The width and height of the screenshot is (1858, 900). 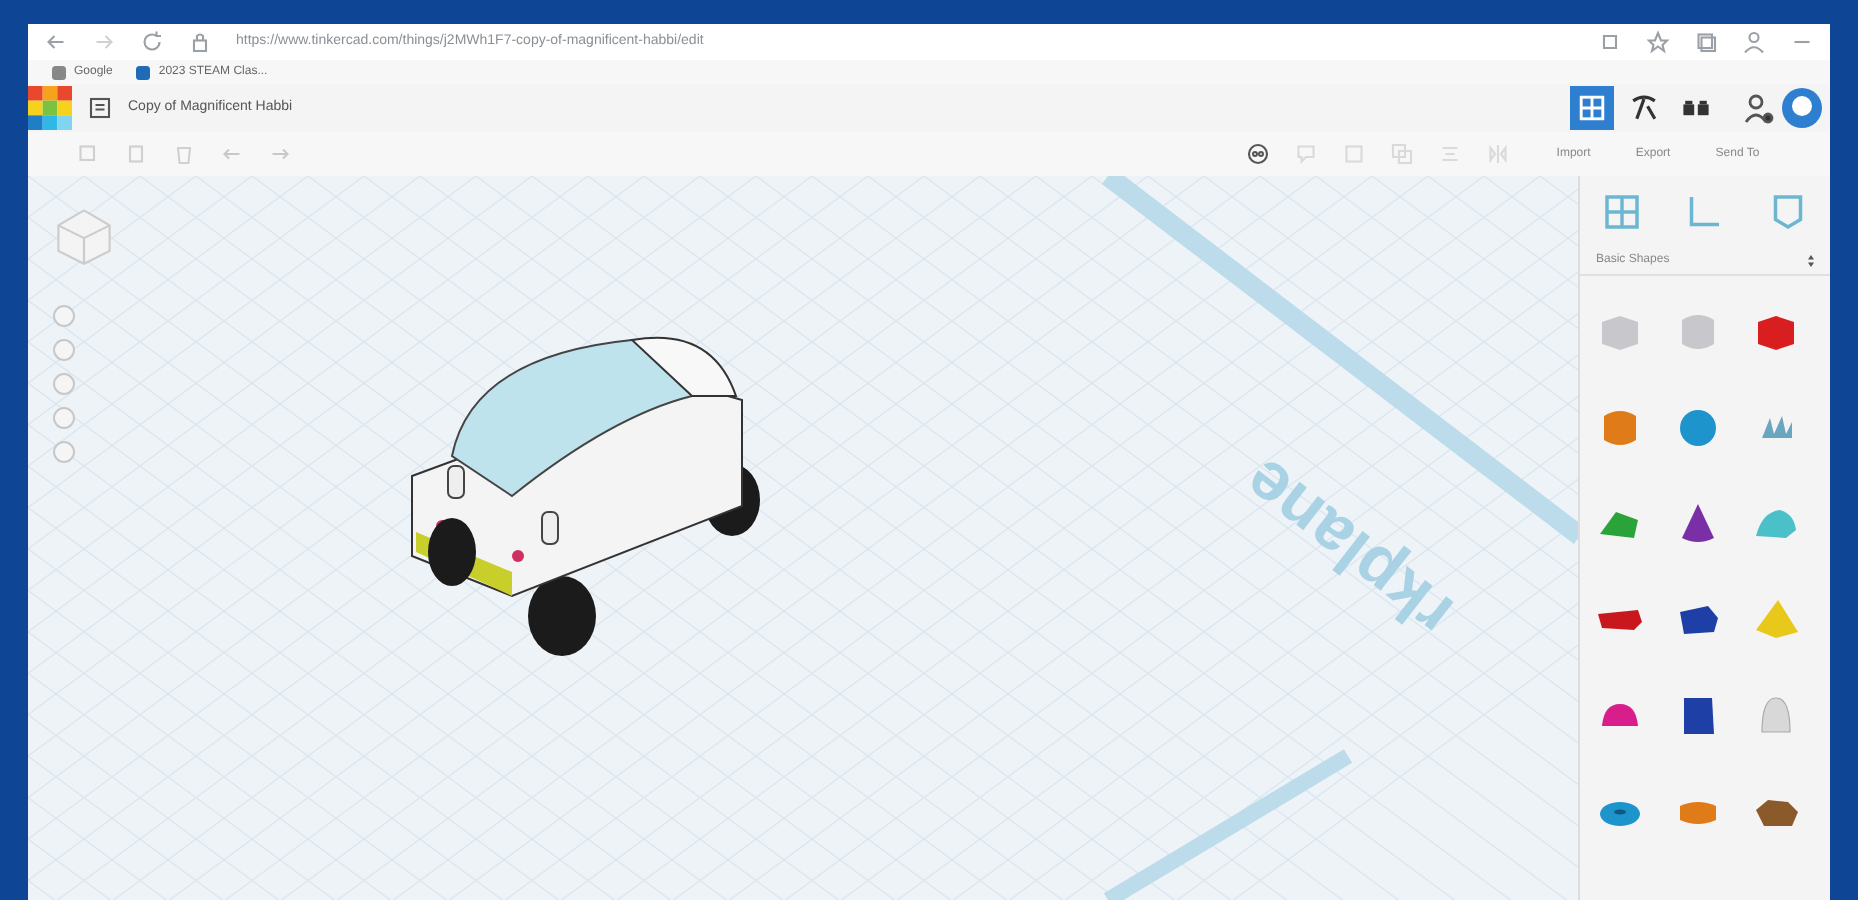 What do you see at coordinates (200, 42) in the screenshot?
I see `lock-icon` at bounding box center [200, 42].